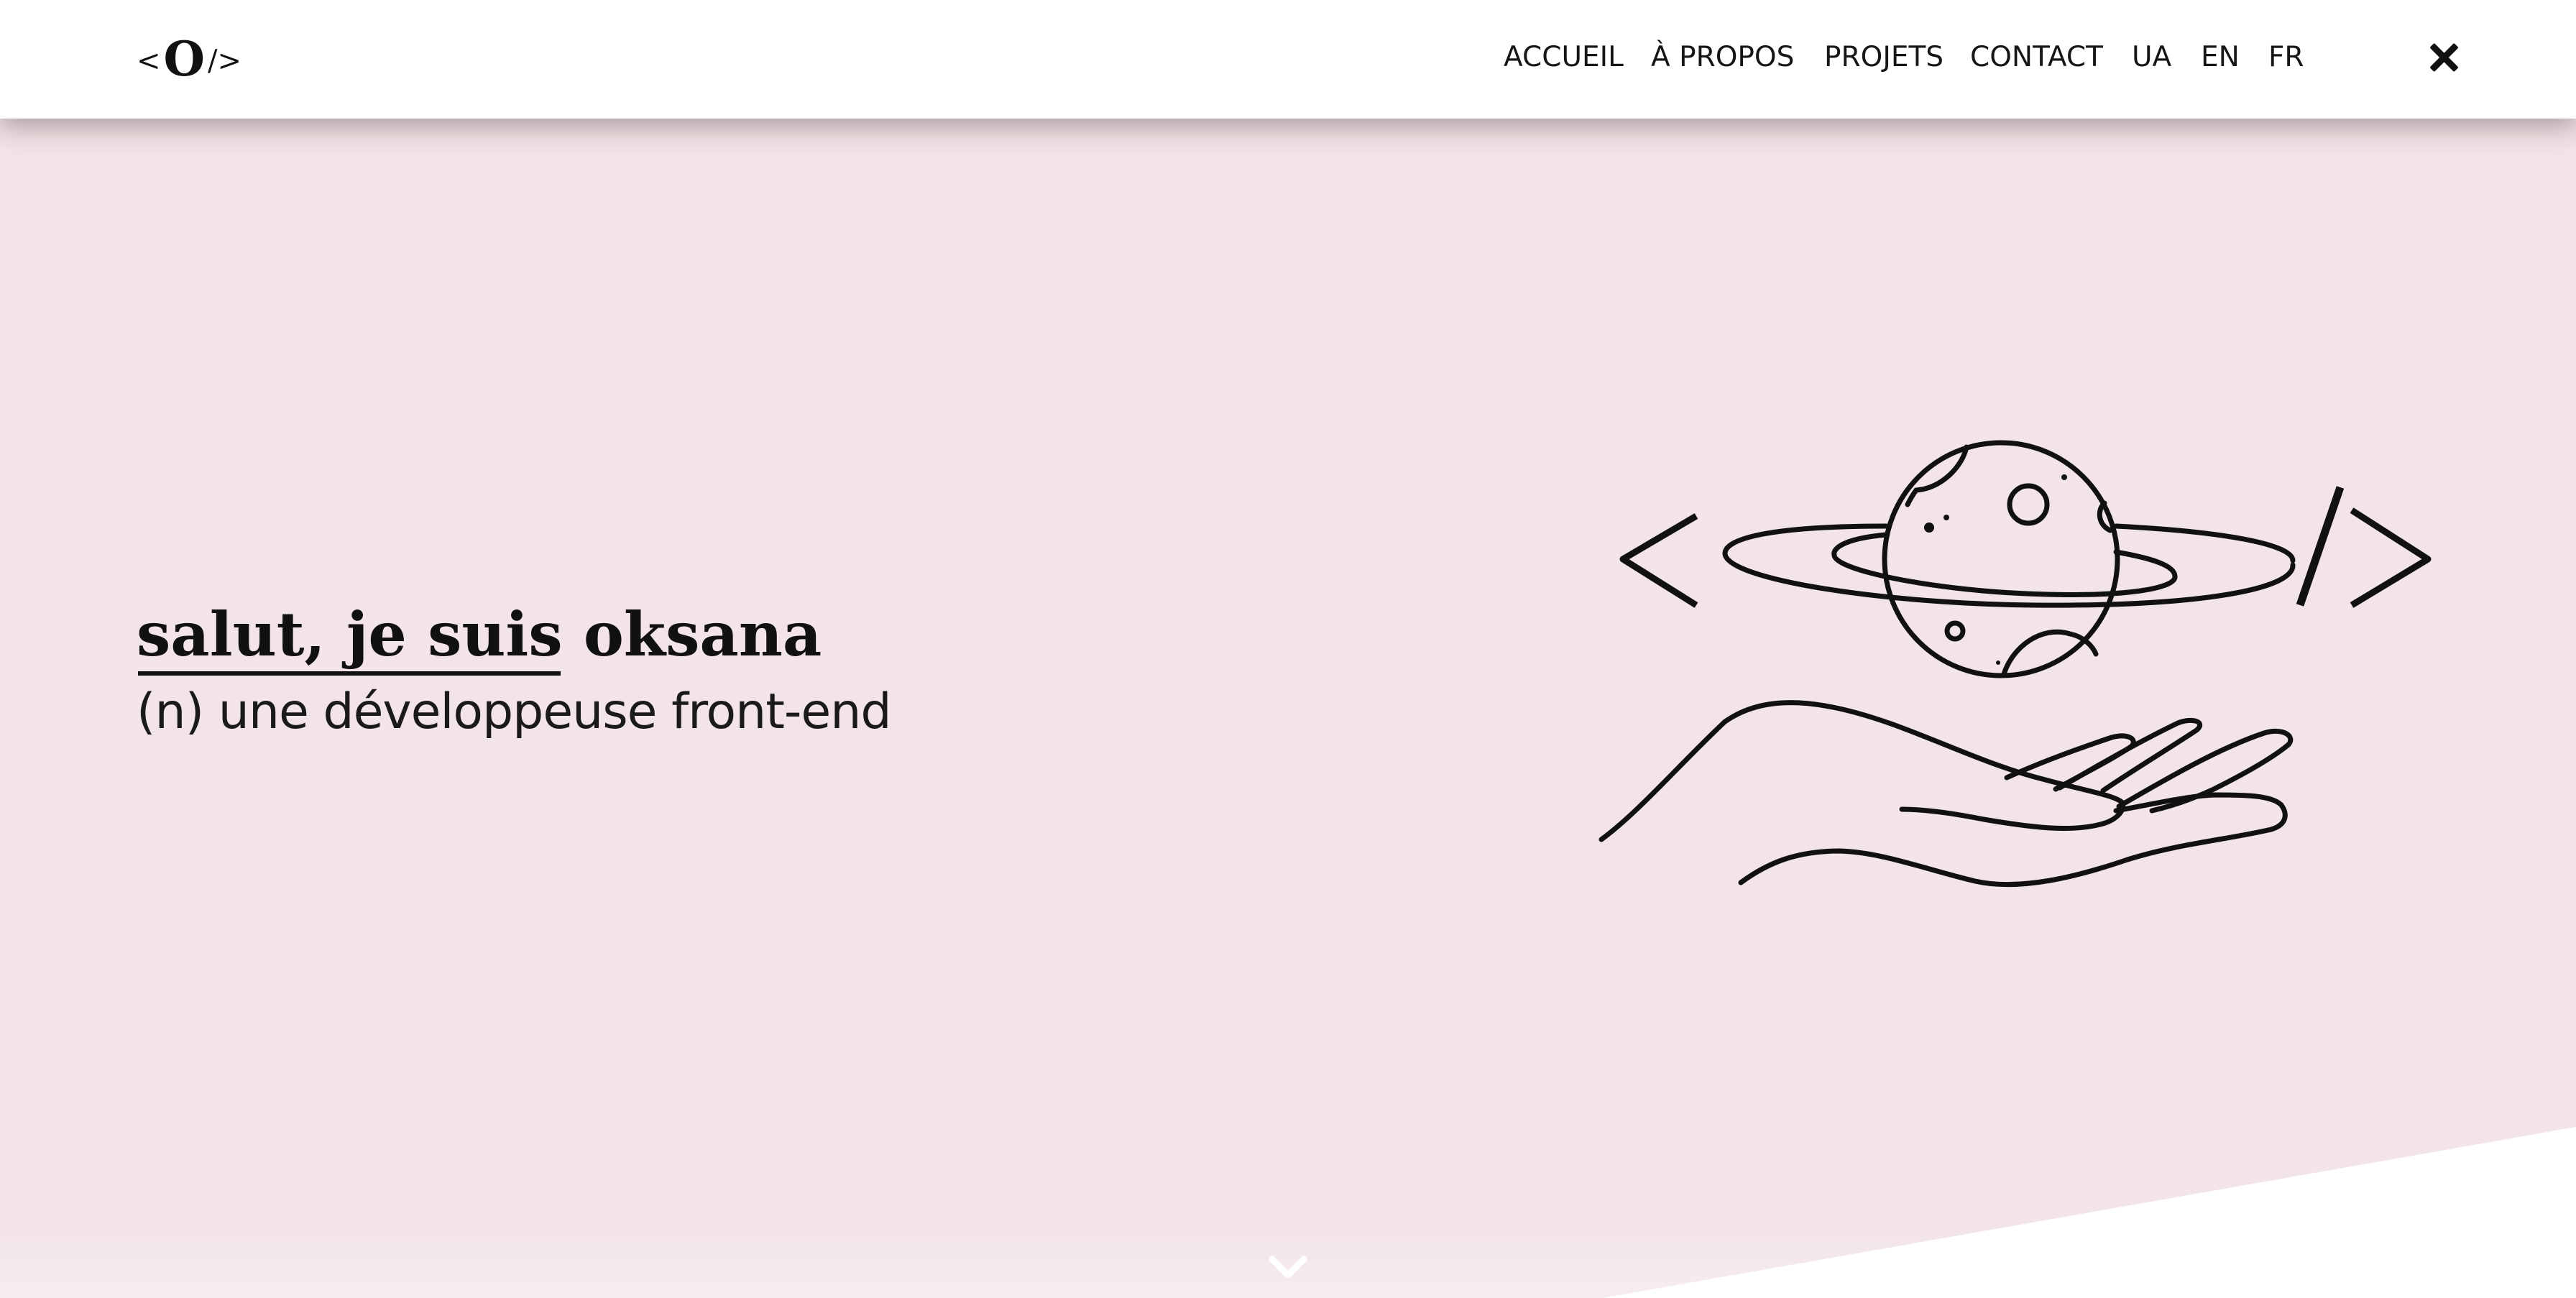  I want to click on logo-mark: O, so click(184, 59).